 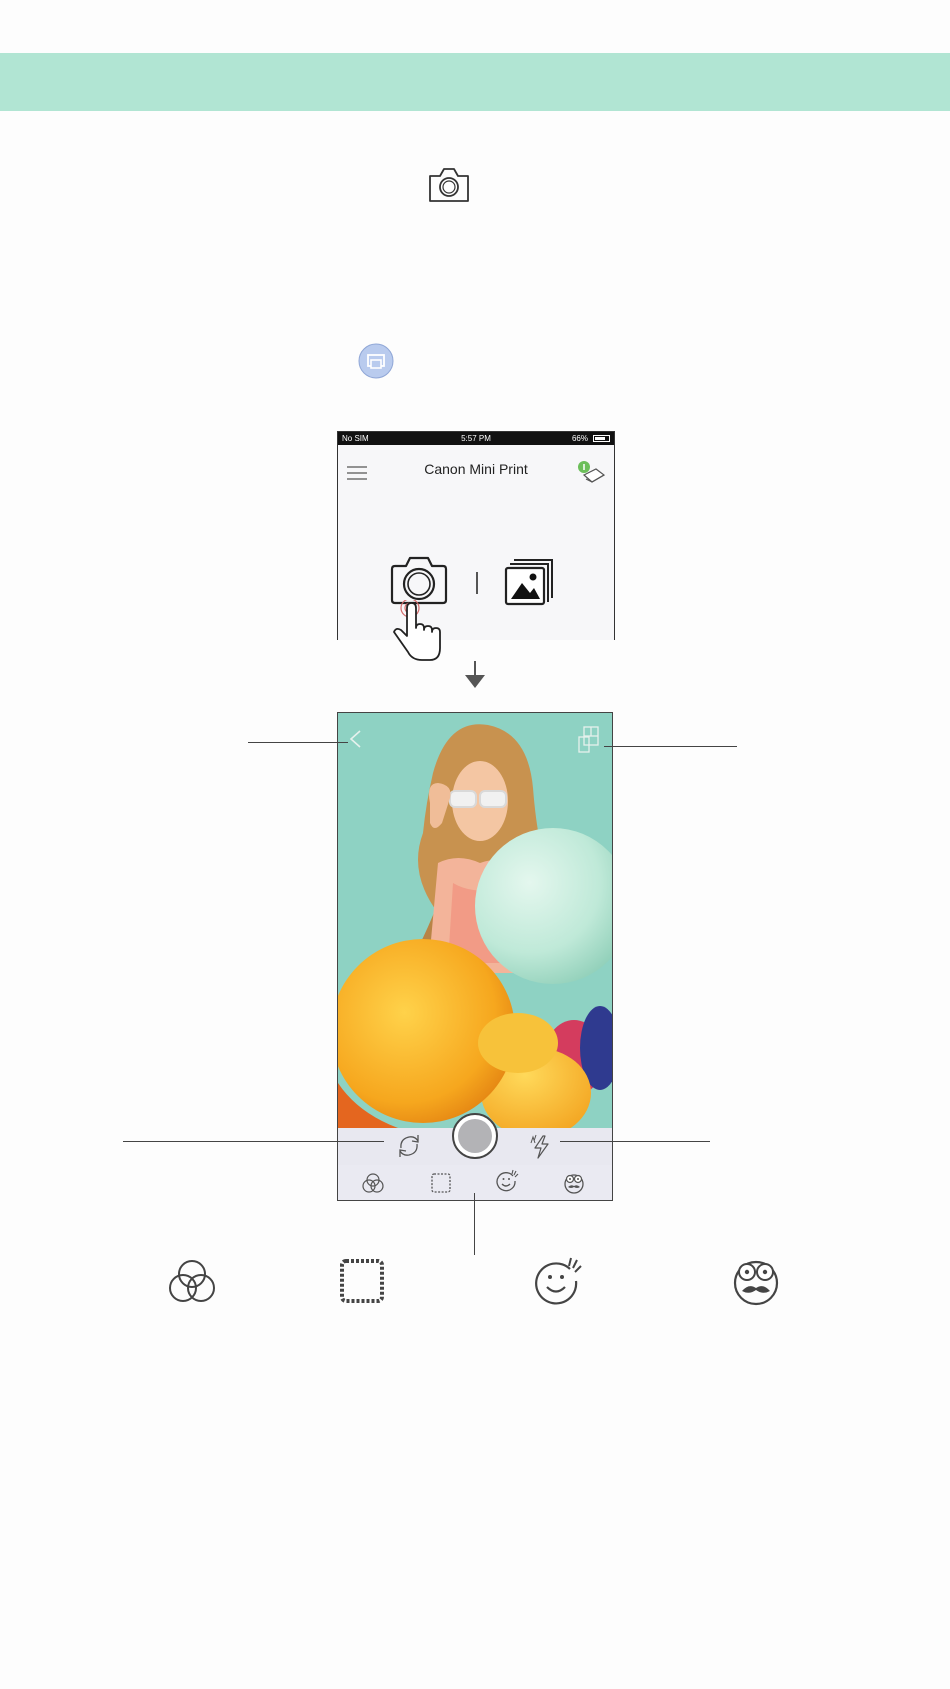 What do you see at coordinates (476, 469) in the screenshot?
I see `app-title: Canon Mini Print` at bounding box center [476, 469].